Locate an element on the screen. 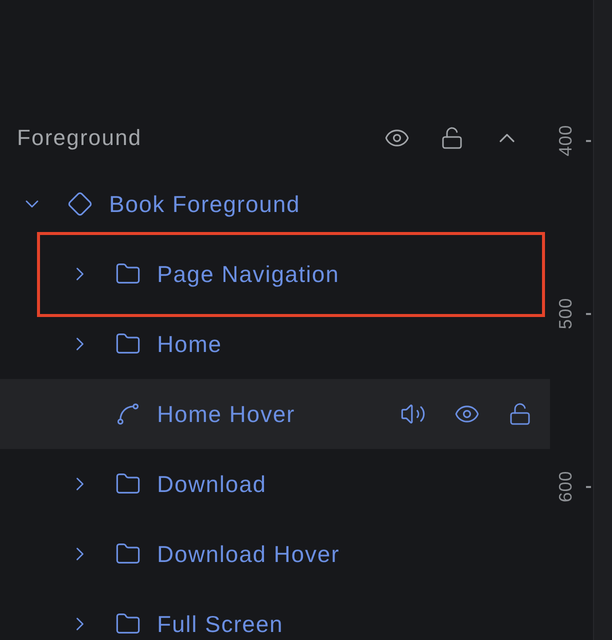 This screenshot has width=612, height=640. ruler-label: 500 is located at coordinates (566, 314).